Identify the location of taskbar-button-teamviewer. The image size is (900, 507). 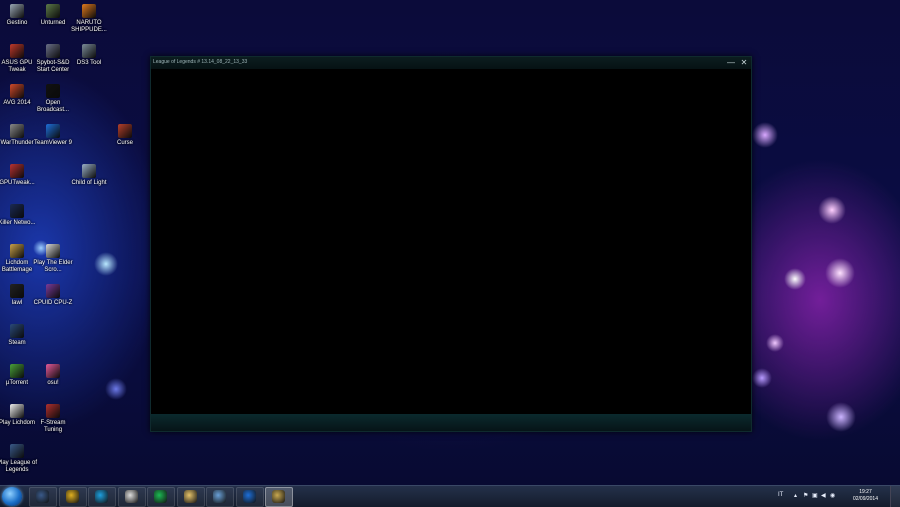
(249, 497).